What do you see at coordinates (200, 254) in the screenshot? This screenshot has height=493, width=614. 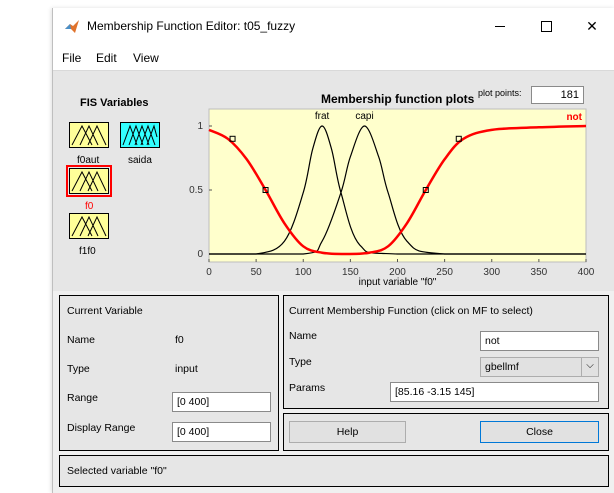 I see `y-tick-label: 0` at bounding box center [200, 254].